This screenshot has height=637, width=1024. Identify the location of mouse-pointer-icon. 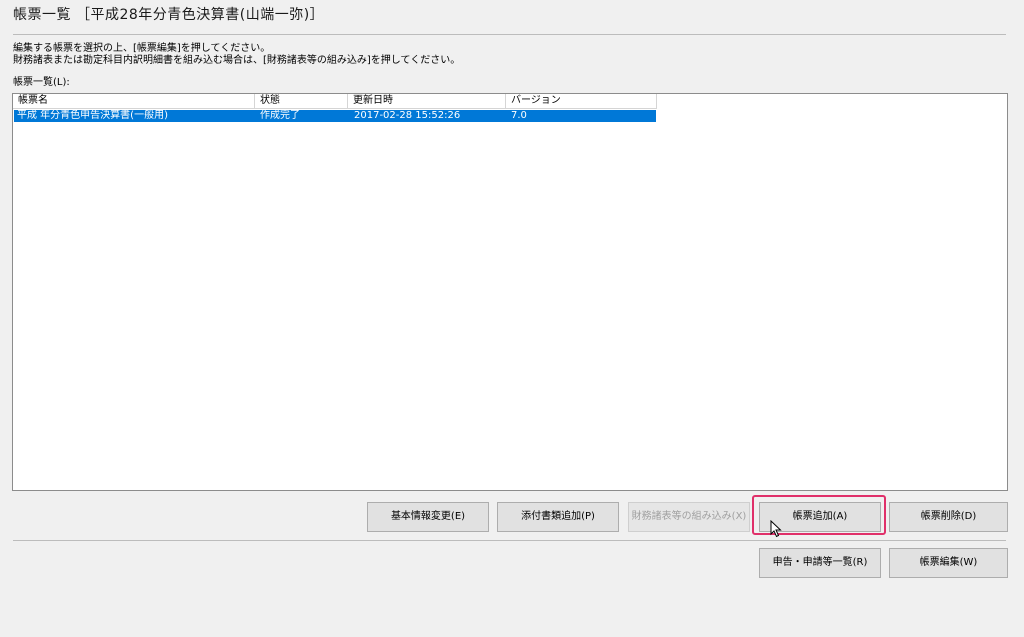
(776, 529).